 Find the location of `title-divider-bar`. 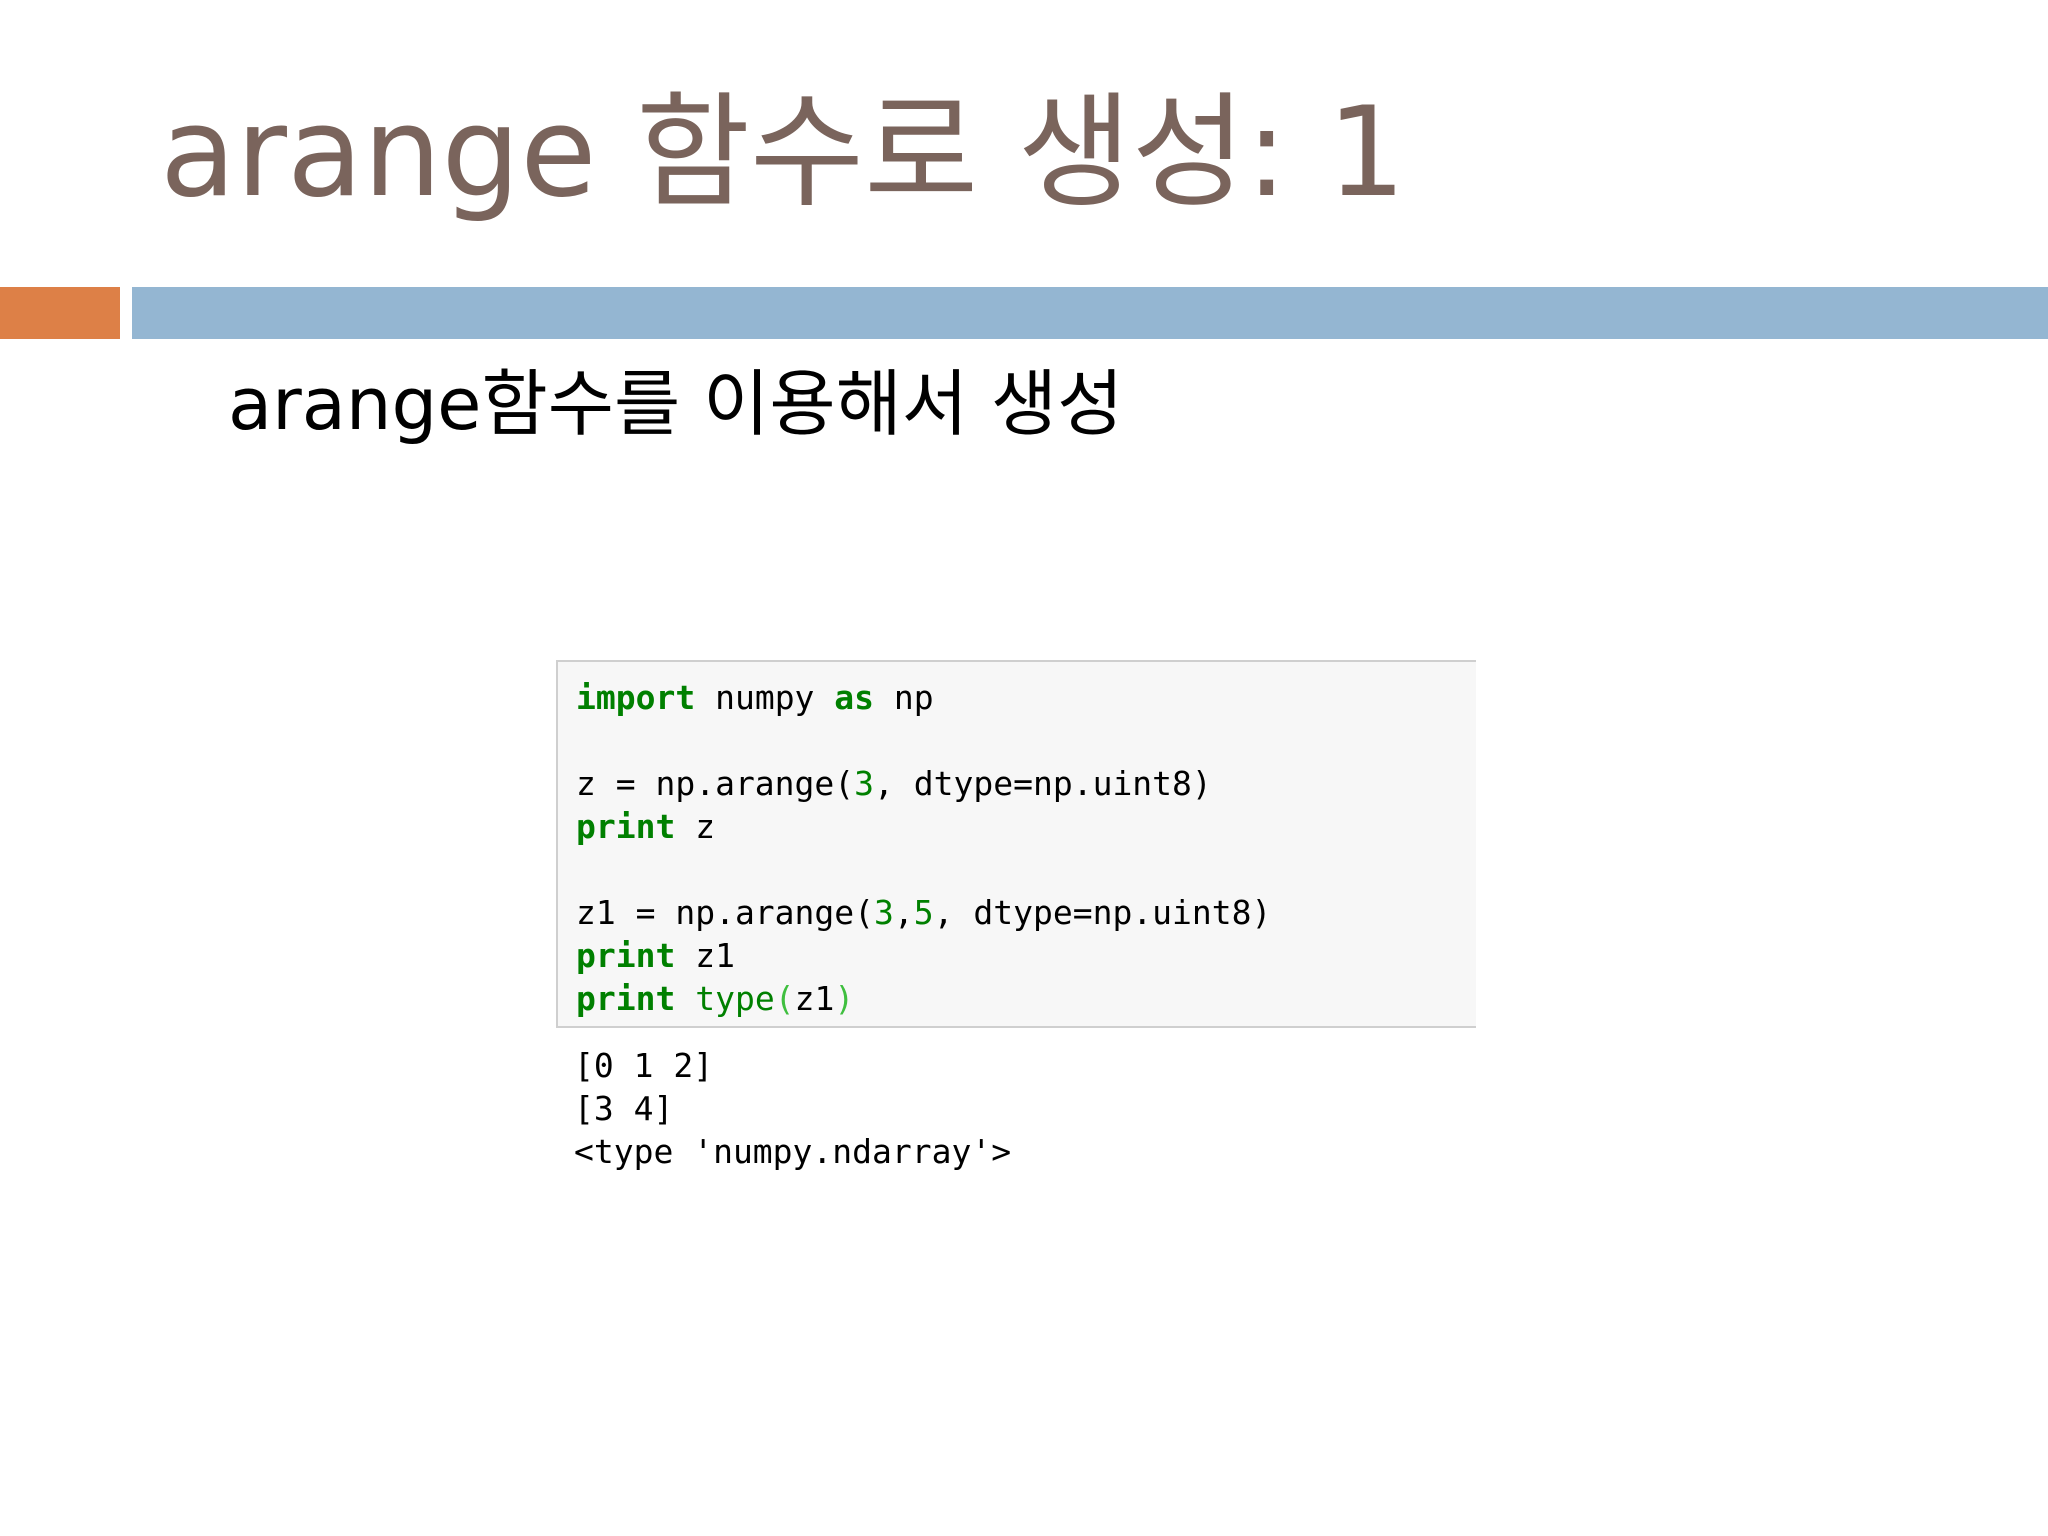

title-divider-bar is located at coordinates (1090, 313).